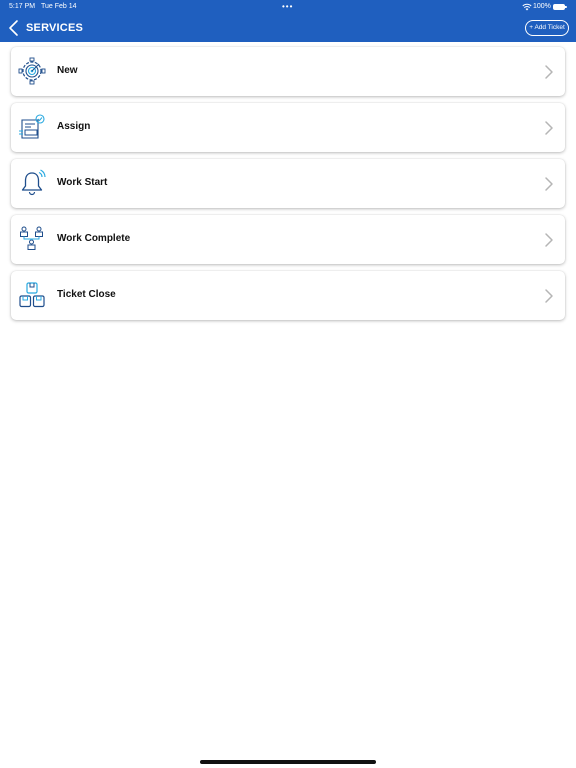 The height and width of the screenshot is (768, 576). What do you see at coordinates (288, 239) in the screenshot?
I see `service-item-work-complete: Work Complete` at bounding box center [288, 239].